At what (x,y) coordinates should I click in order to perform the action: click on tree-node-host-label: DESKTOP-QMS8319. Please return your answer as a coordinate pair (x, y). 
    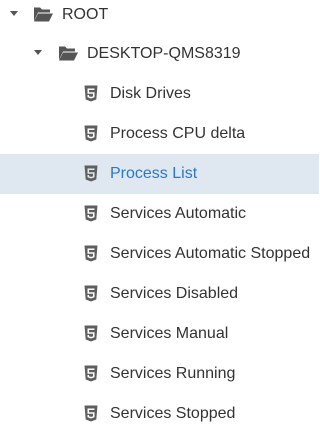
    Looking at the image, I should click on (164, 53).